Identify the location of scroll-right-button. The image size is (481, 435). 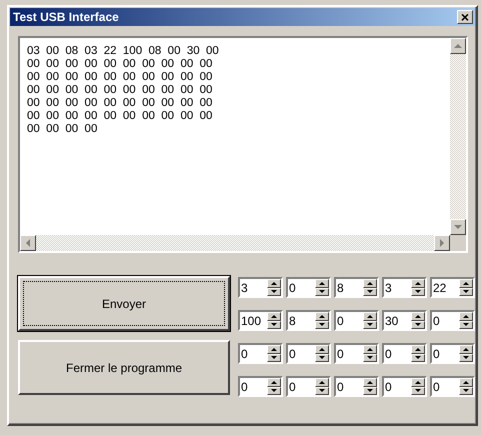
(442, 243).